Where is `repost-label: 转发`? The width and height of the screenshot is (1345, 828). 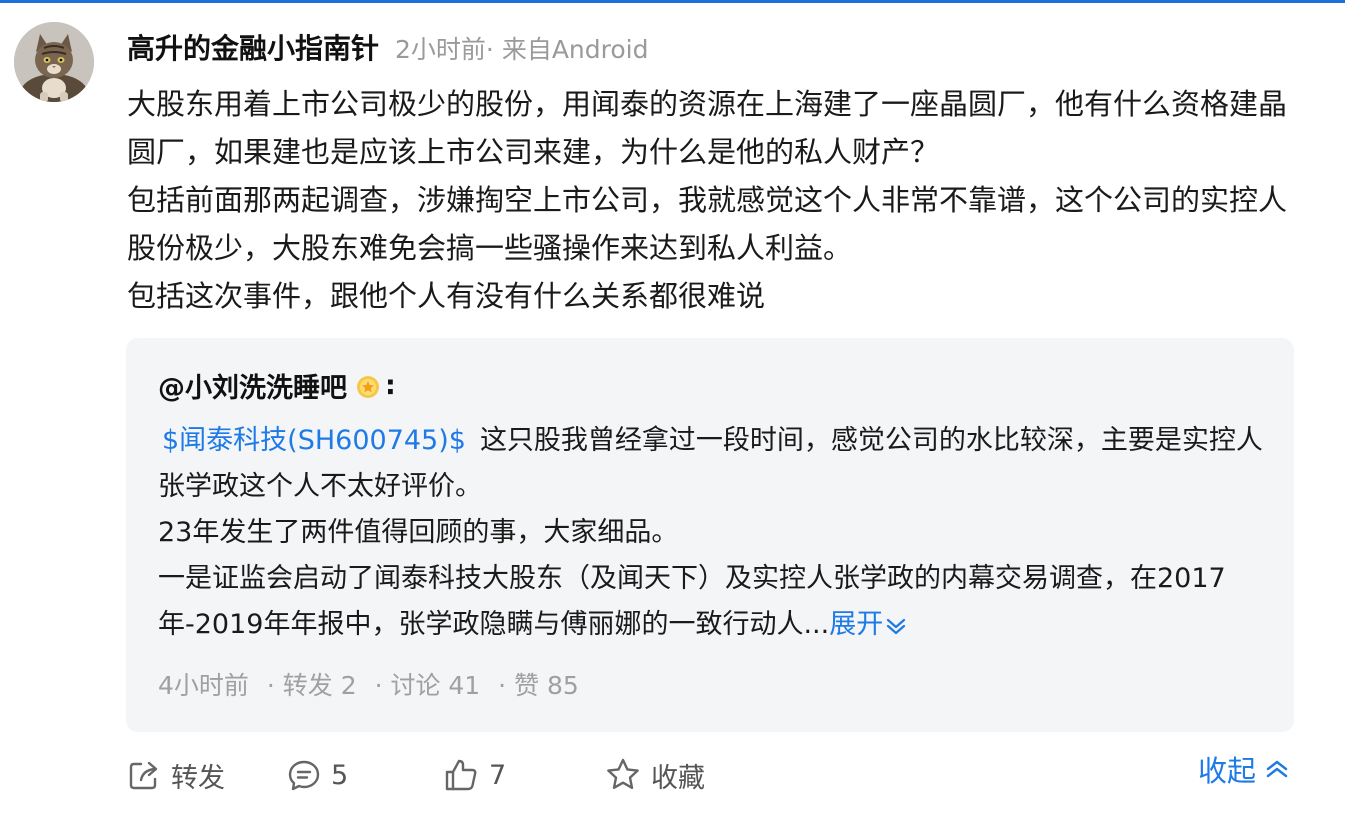 repost-label: 转发 is located at coordinates (198, 778).